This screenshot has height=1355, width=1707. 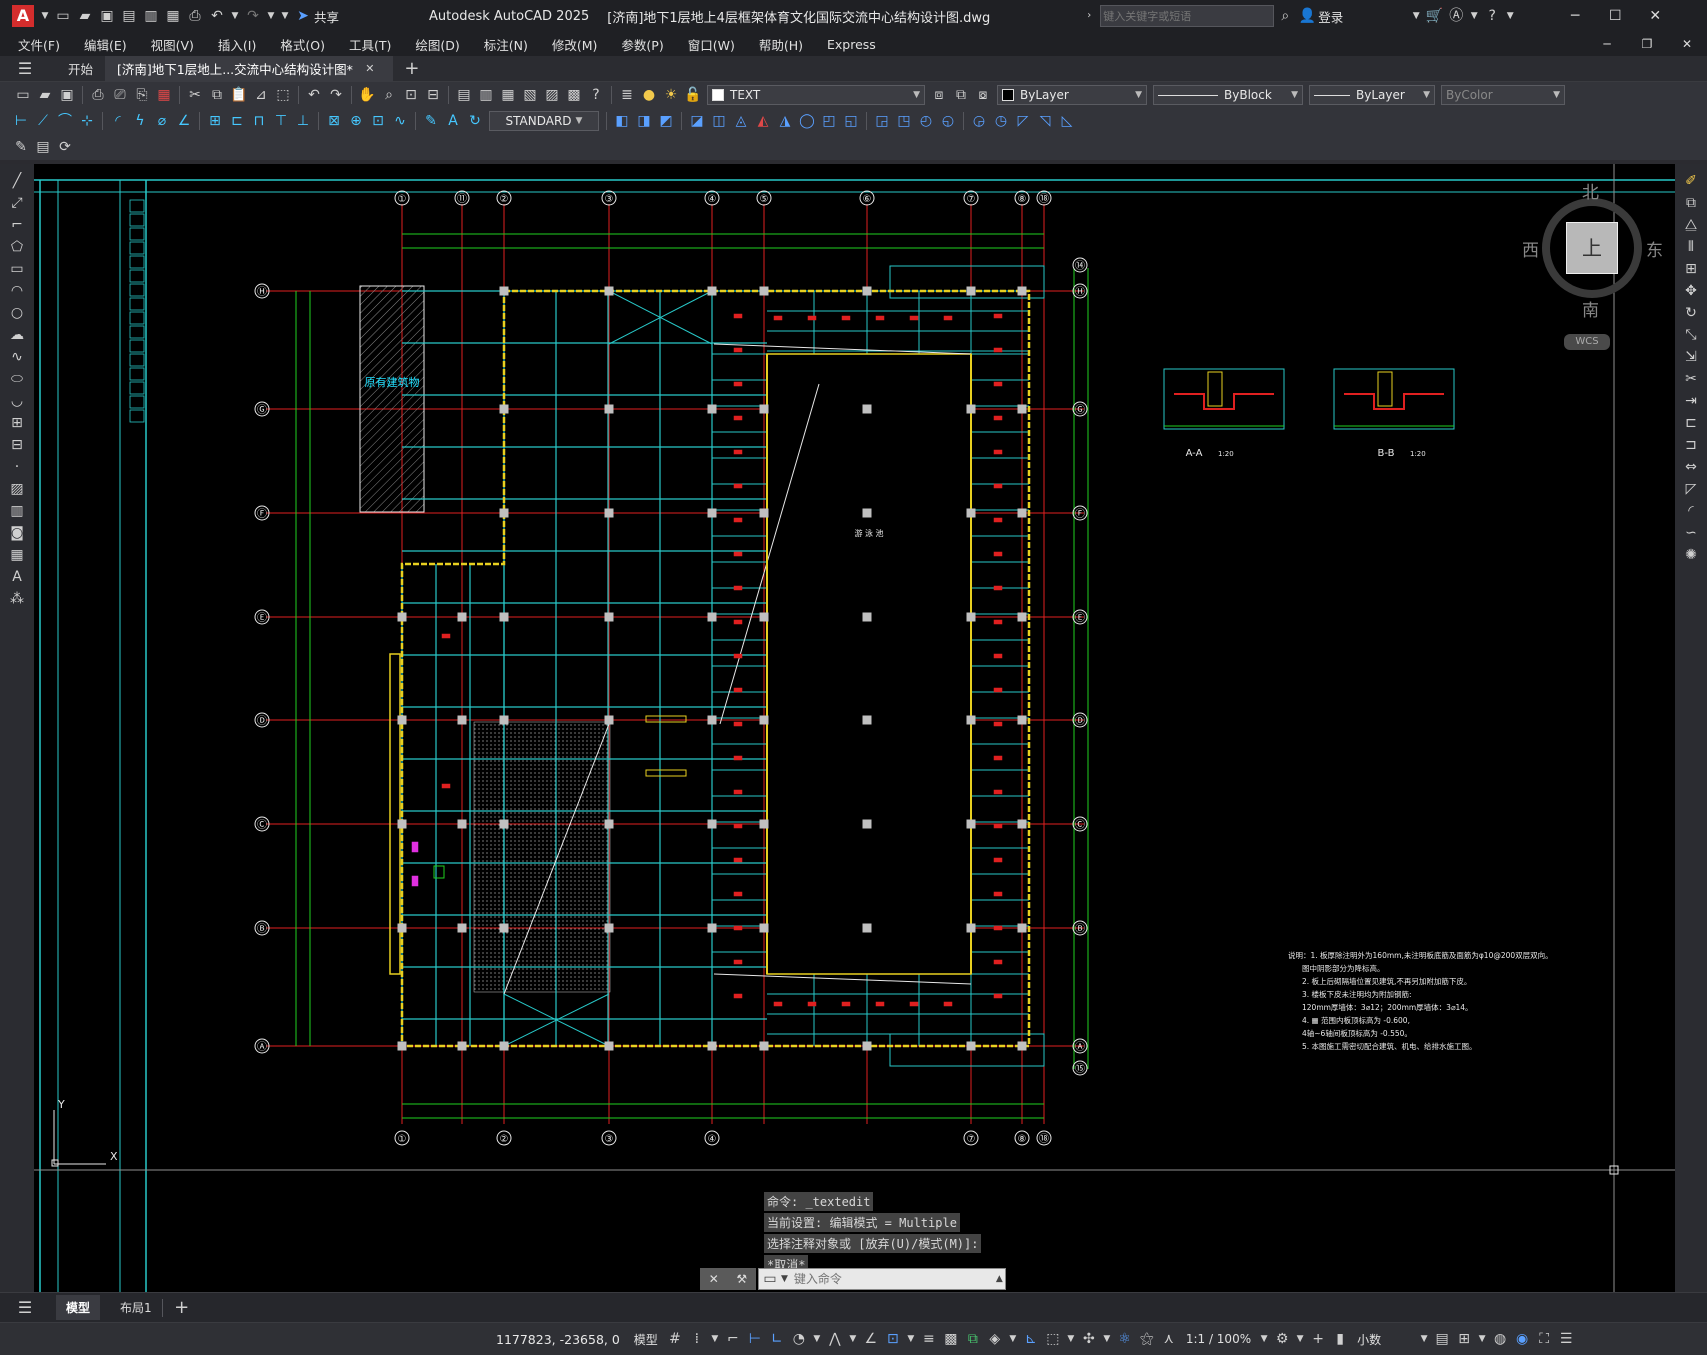 What do you see at coordinates (741, 1279) in the screenshot?
I see `customize-icon: ⚒` at bounding box center [741, 1279].